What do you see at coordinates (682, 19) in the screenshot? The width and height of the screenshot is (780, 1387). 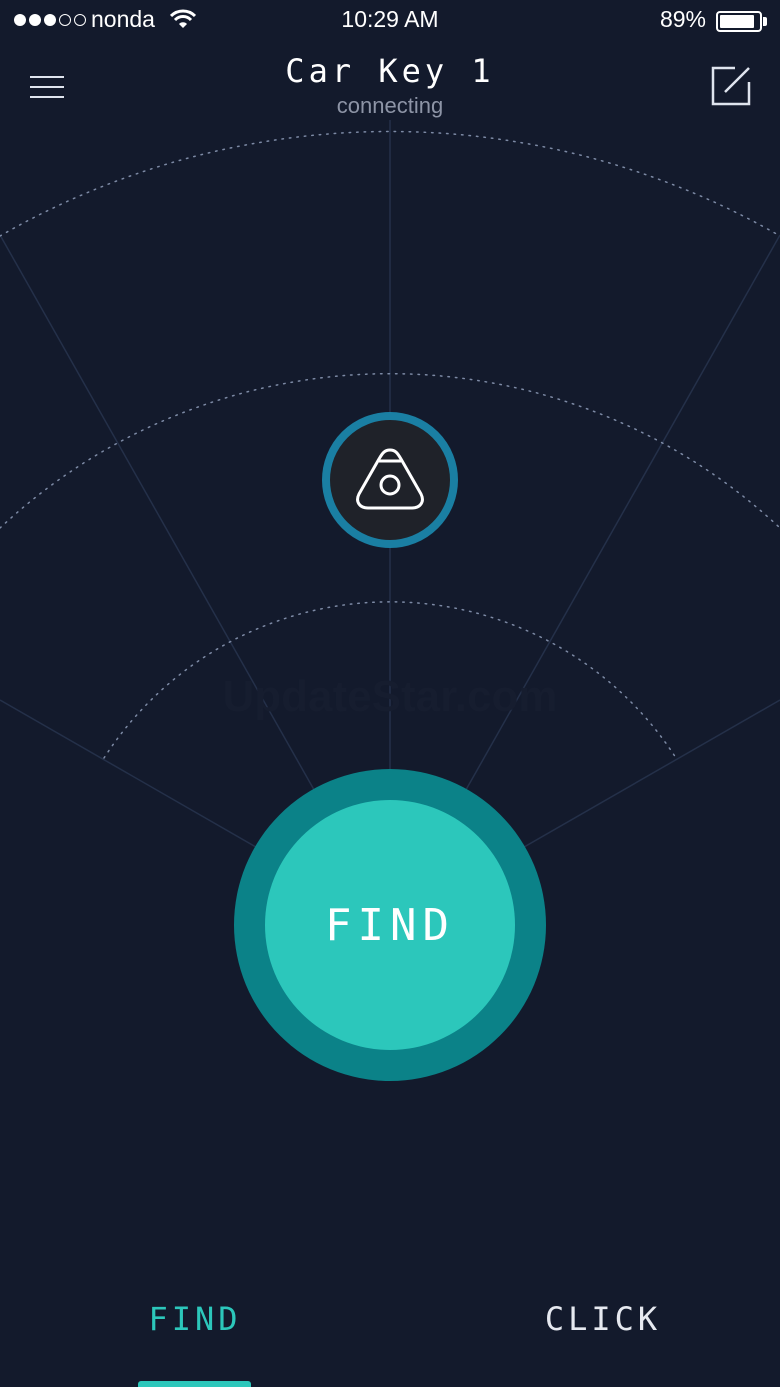 I see `battery-percent: 89%` at bounding box center [682, 19].